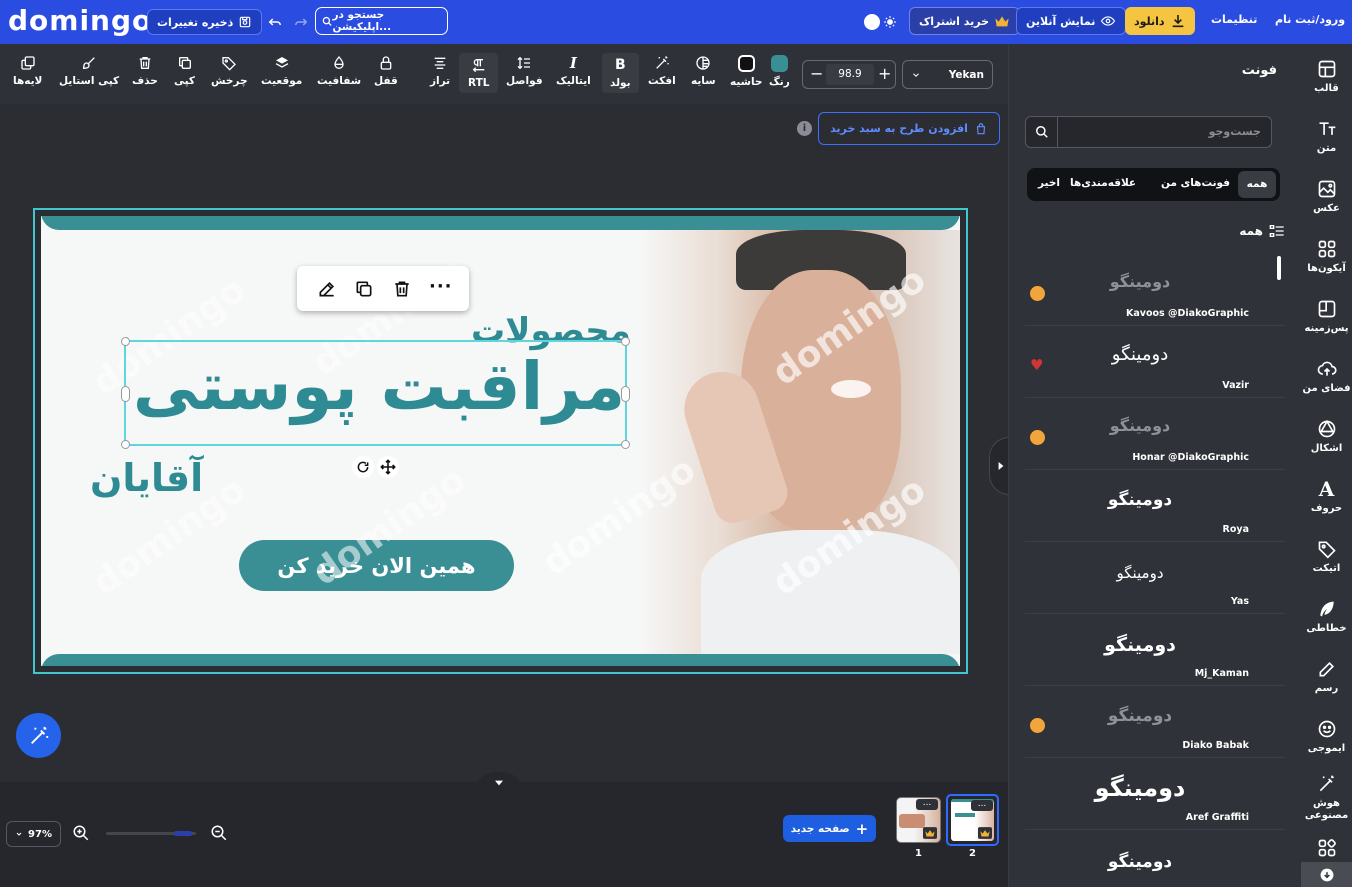 This screenshot has width=1352, height=887. I want to click on tool-position: موقعیت, so click(281, 71).